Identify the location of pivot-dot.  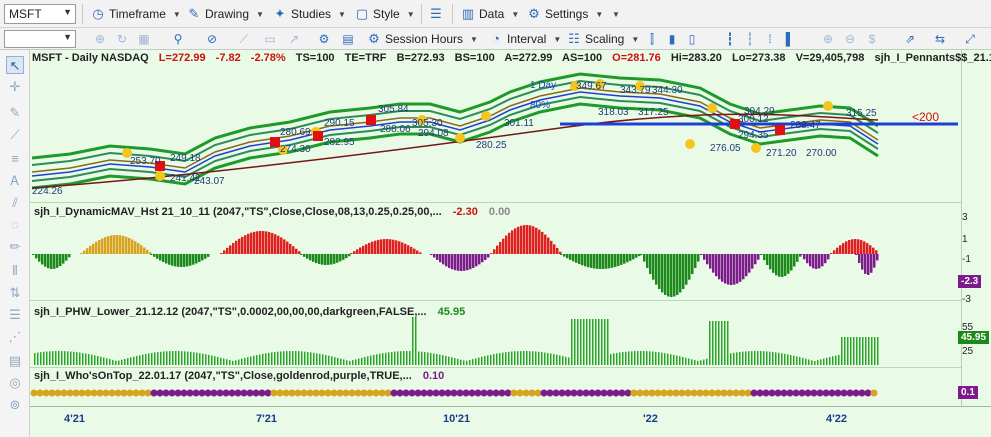
(160, 176).